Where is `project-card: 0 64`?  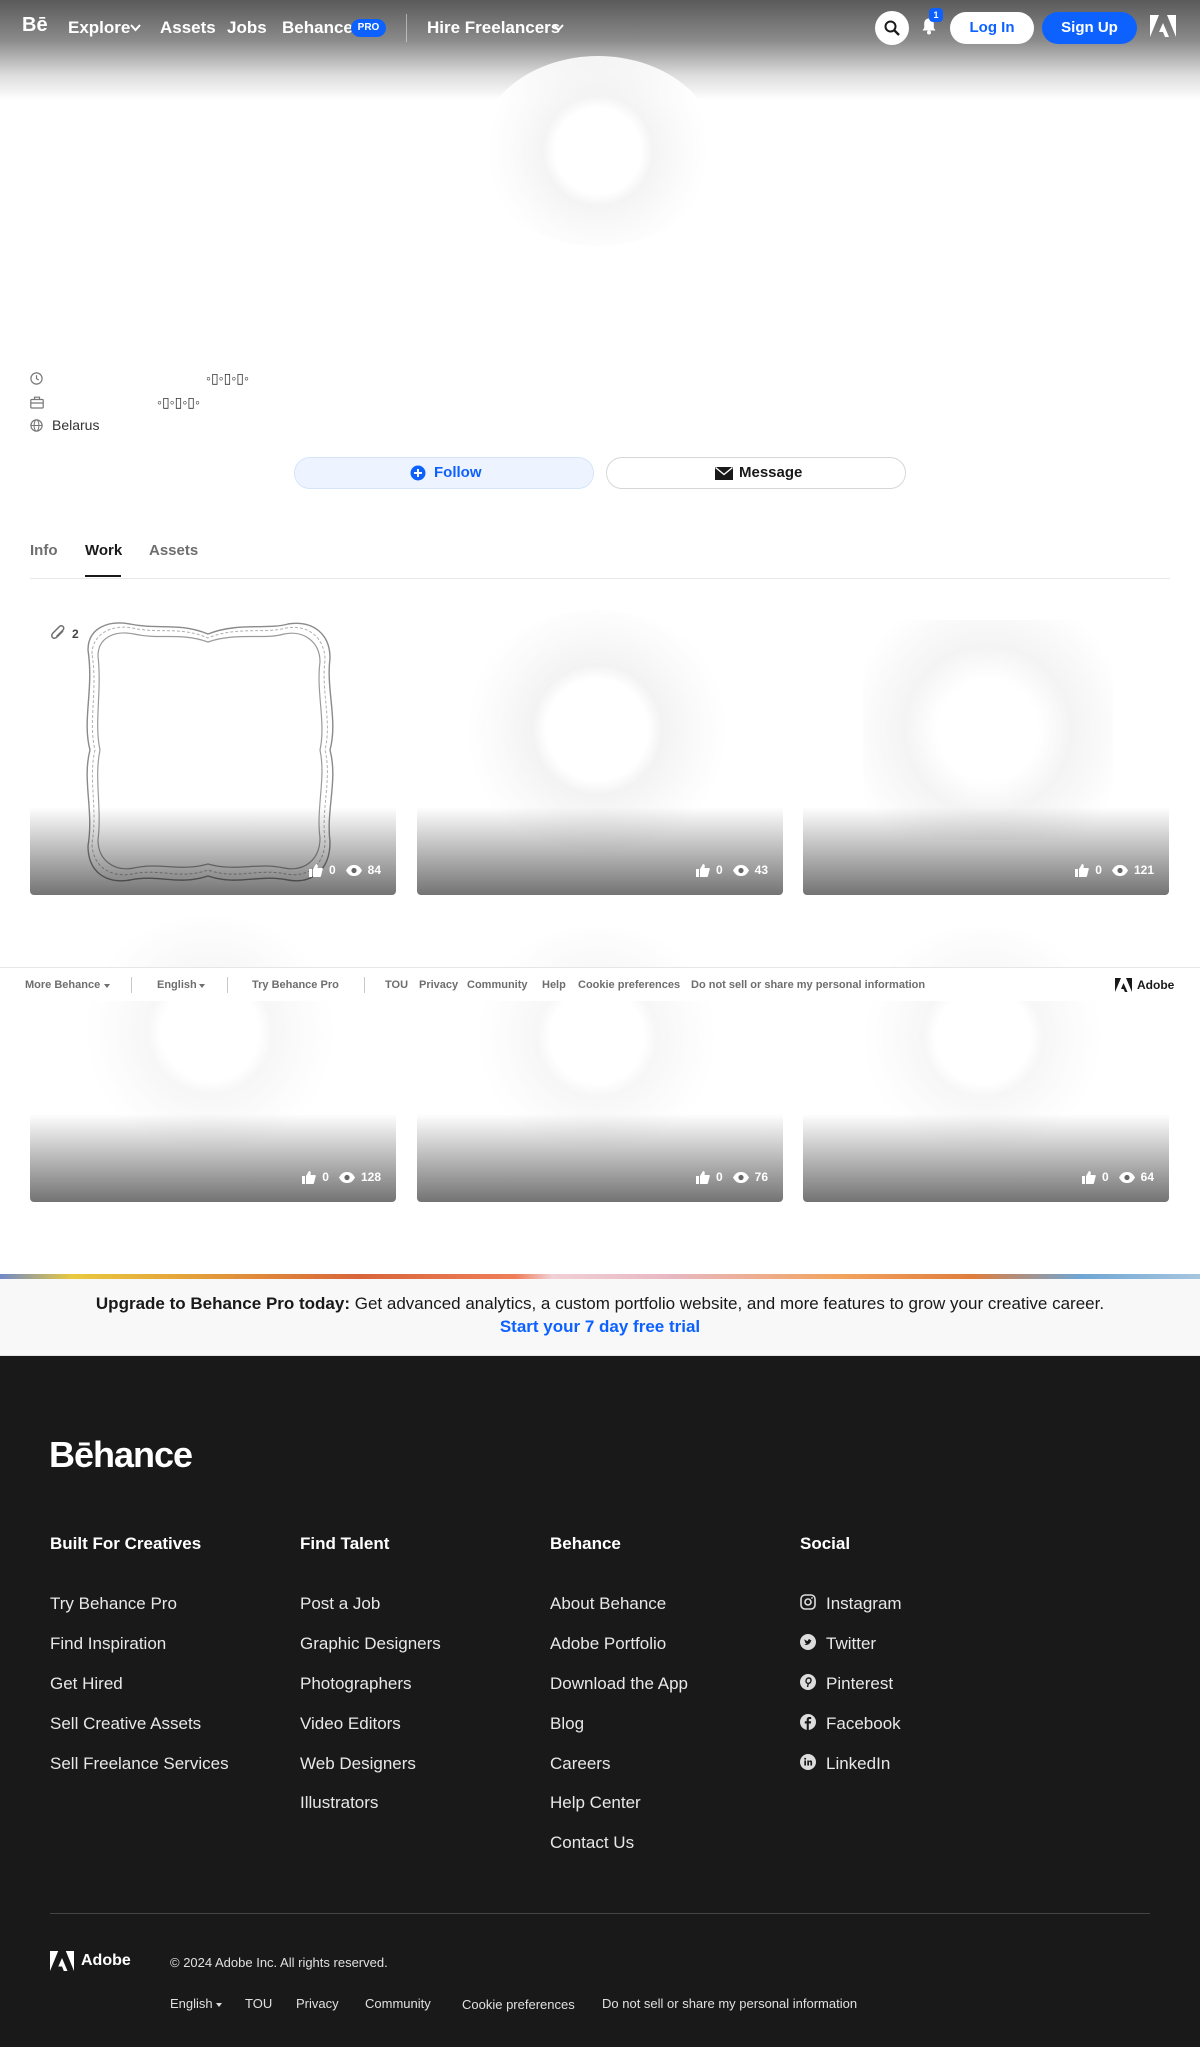
project-card: 0 64 is located at coordinates (986, 1059).